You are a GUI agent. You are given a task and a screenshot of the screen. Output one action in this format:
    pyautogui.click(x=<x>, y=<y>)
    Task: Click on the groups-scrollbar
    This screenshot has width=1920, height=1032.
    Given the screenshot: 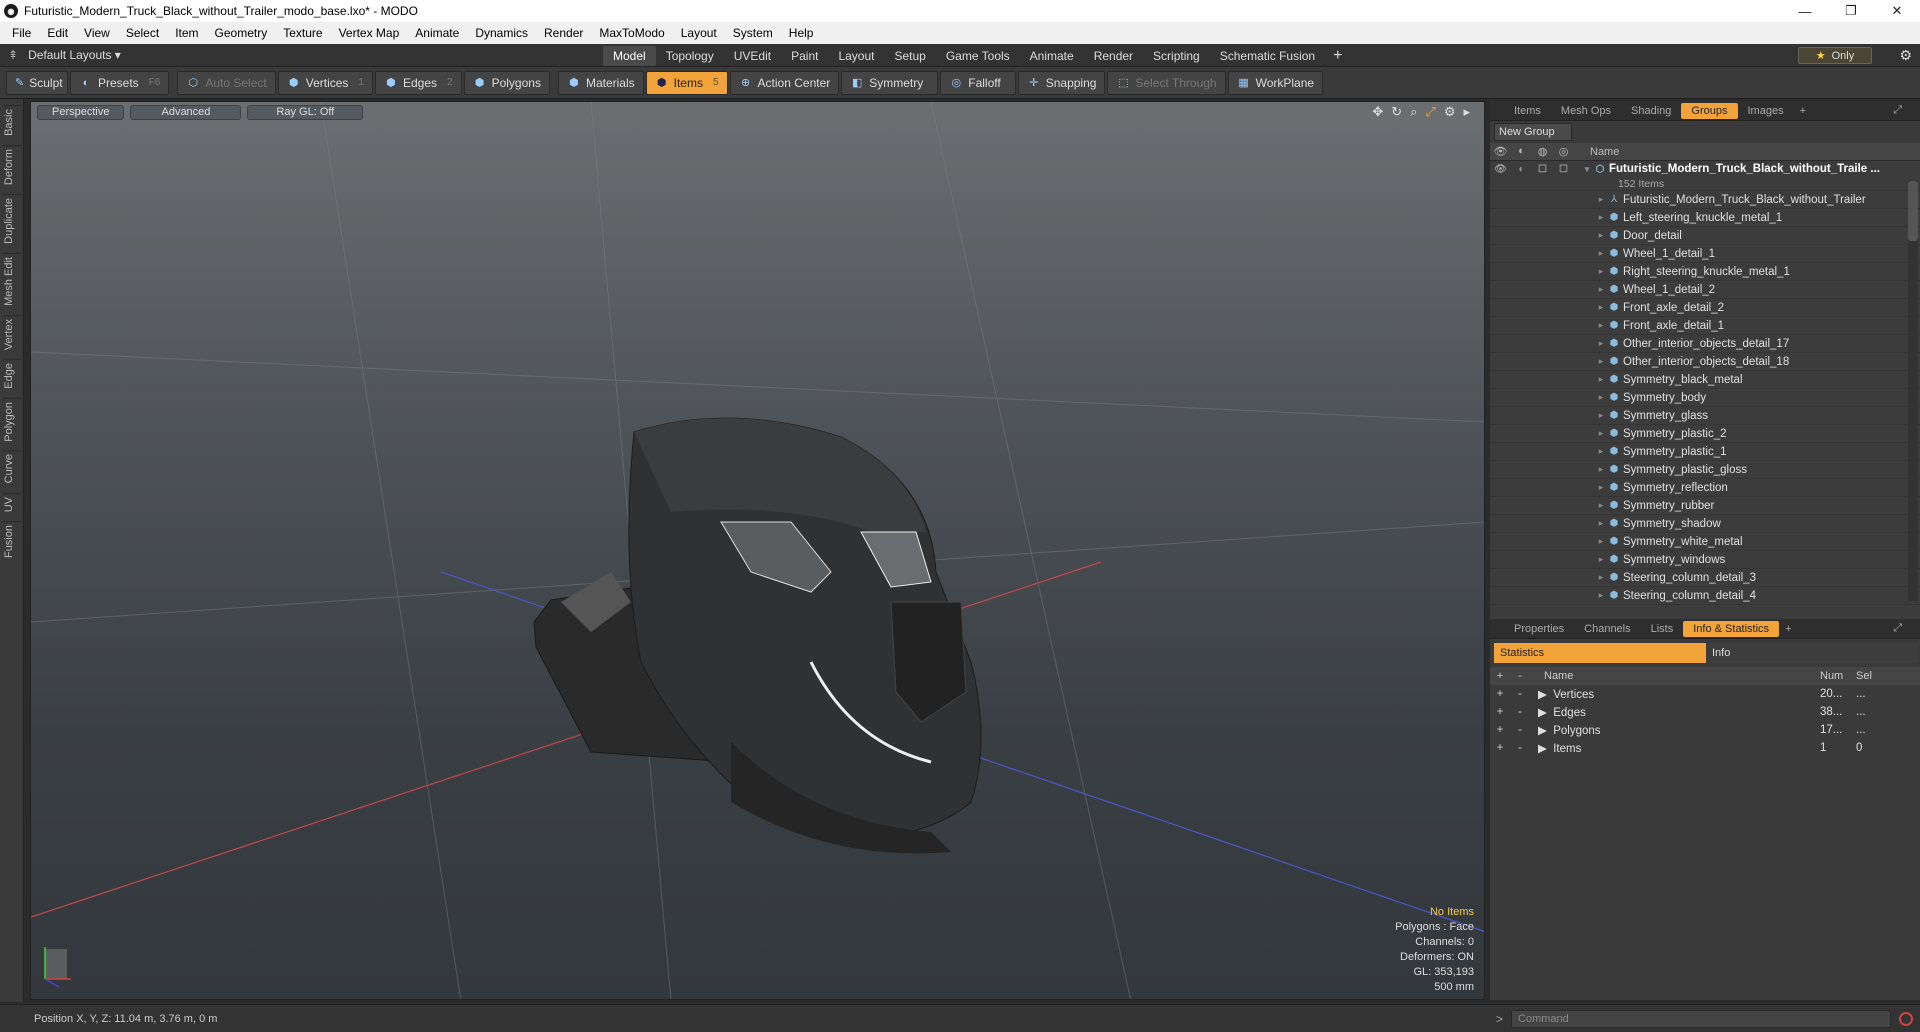 What is the action you would take?
    pyautogui.click(x=1913, y=391)
    